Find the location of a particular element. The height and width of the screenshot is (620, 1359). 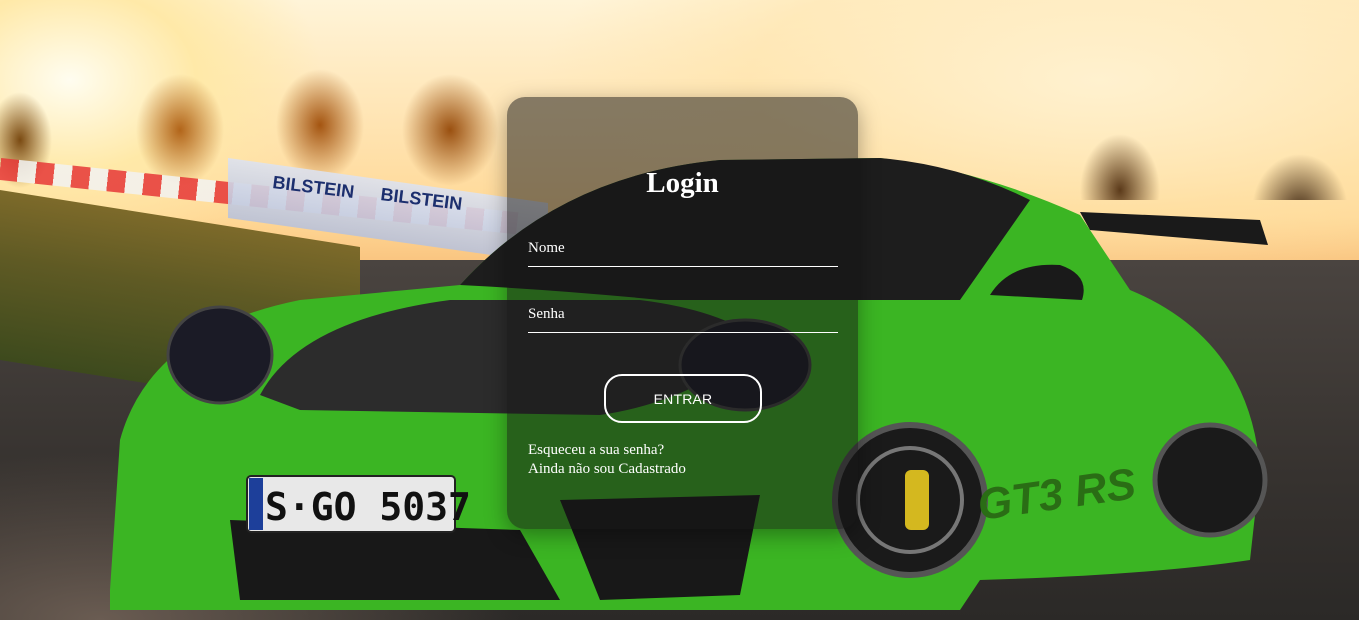

name-field: Nome is located at coordinates (683, 252).